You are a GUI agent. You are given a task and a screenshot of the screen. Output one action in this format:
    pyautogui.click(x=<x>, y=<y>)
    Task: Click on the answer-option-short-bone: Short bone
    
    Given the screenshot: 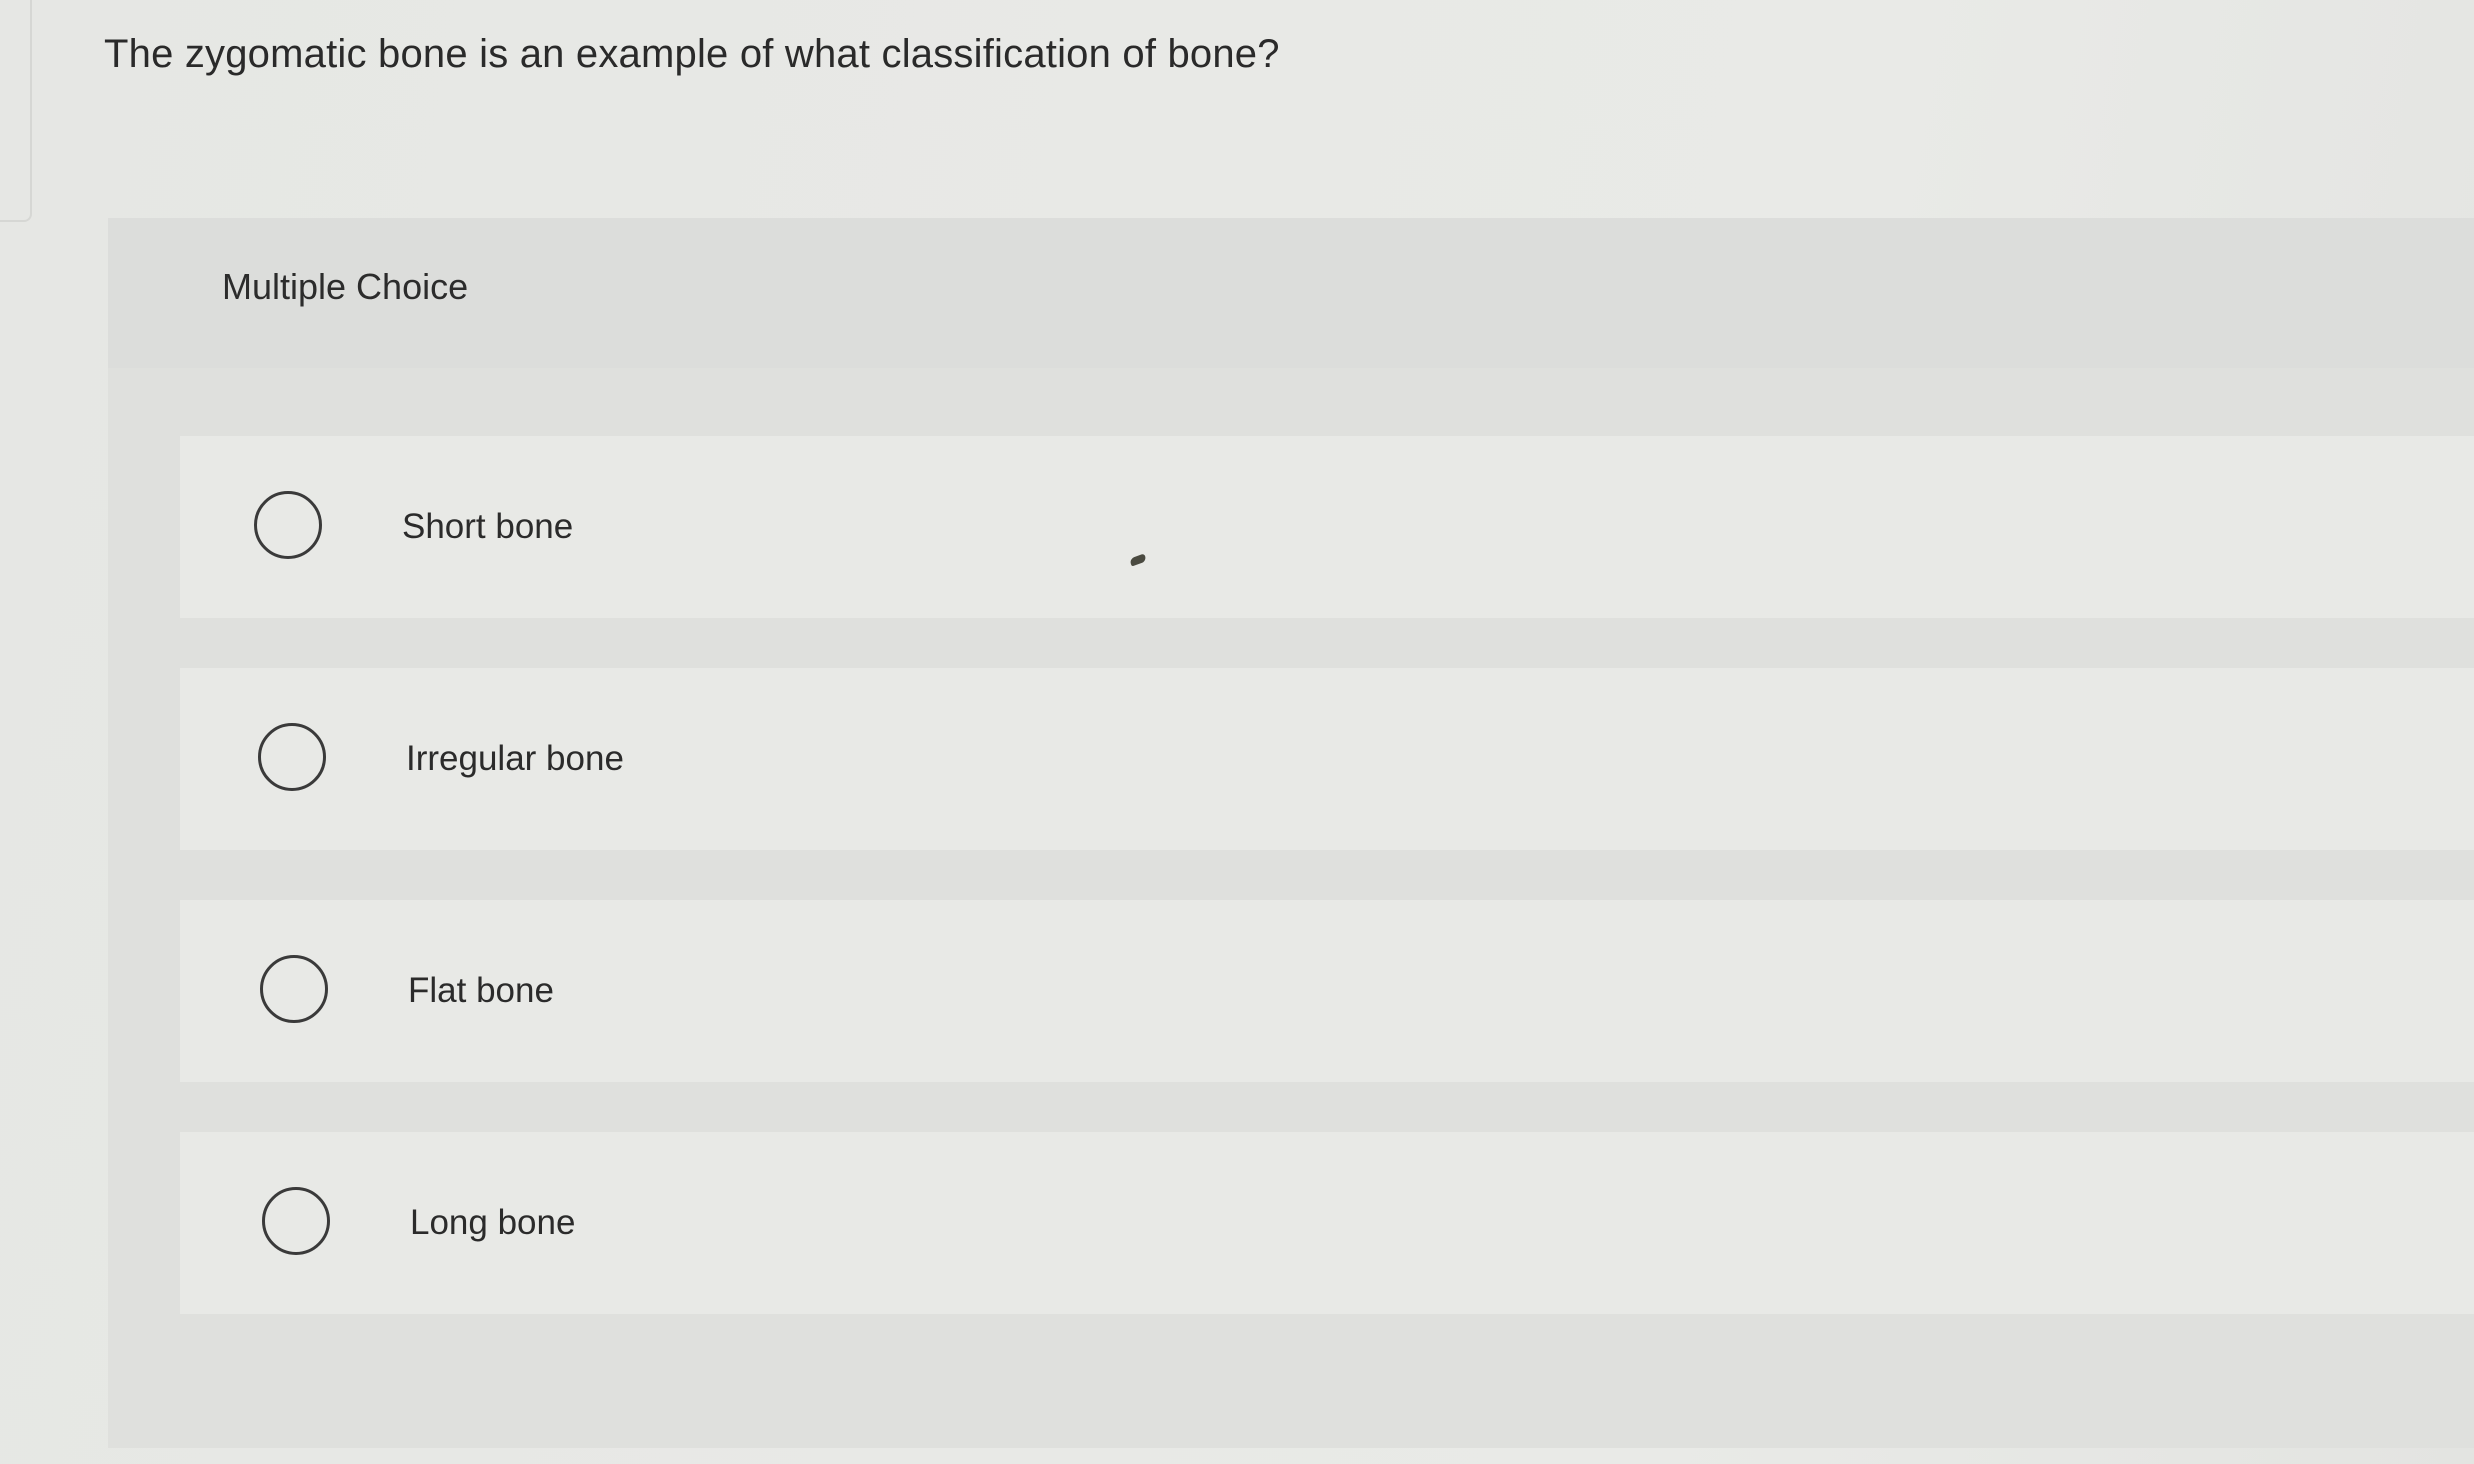 What is the action you would take?
    pyautogui.click(x=1327, y=527)
    